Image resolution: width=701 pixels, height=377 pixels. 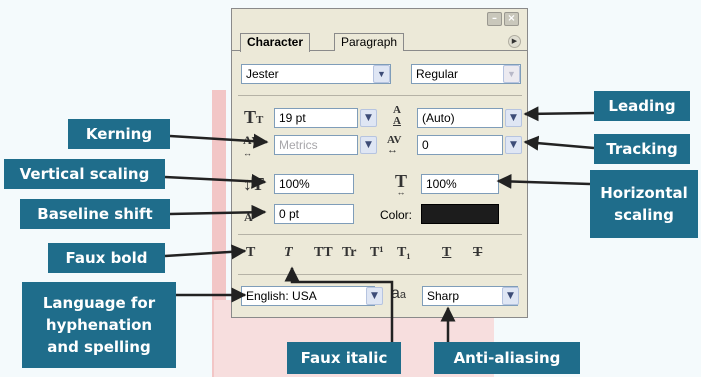 I want to click on small-caps-button: Tr, so click(x=349, y=253).